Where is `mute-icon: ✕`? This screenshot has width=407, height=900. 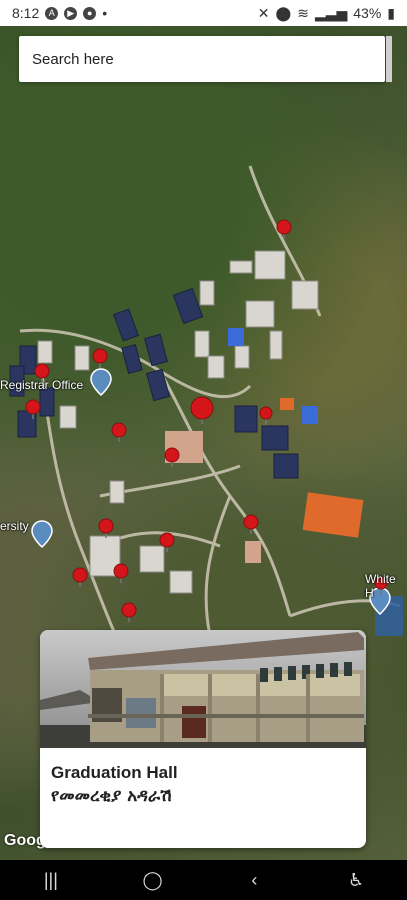 mute-icon: ✕ is located at coordinates (263, 12).